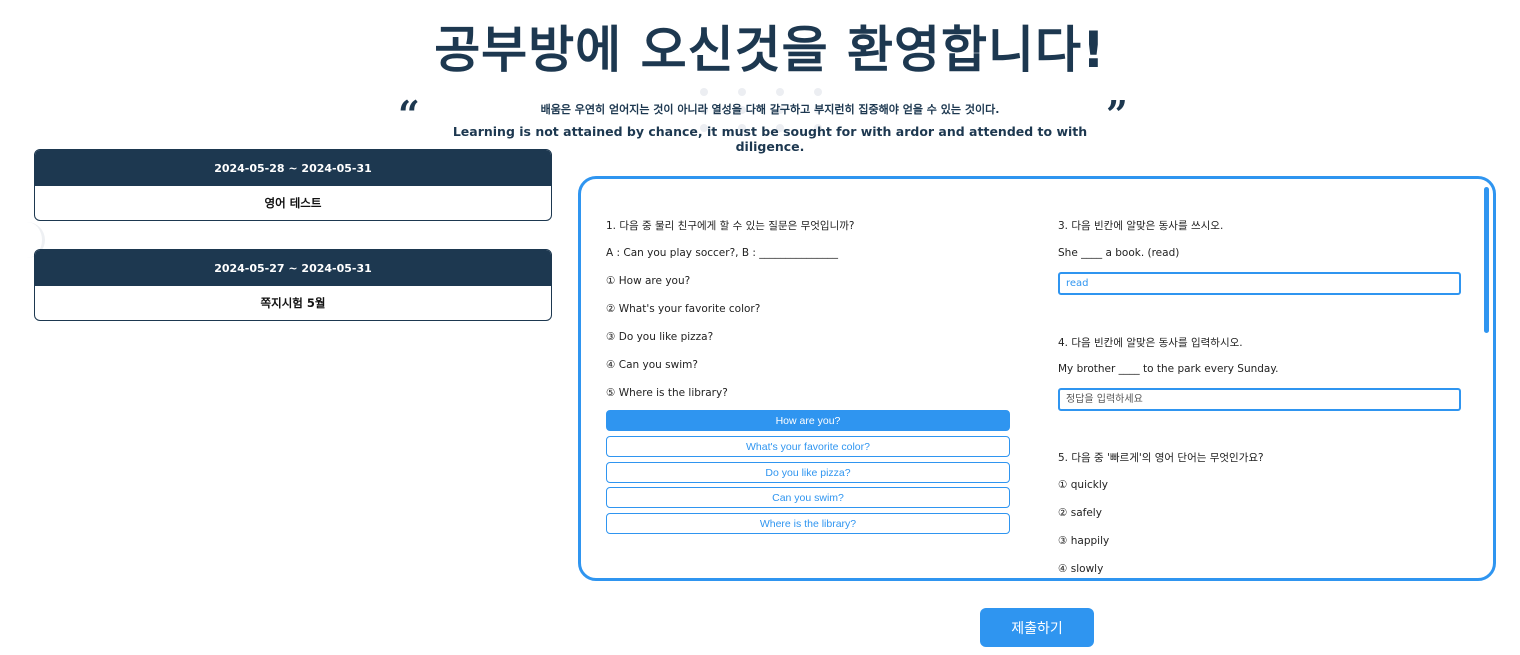 The height and width of the screenshot is (655, 1520). Describe the element at coordinates (1119, 253) in the screenshot. I see `question-3-sentence: She ____ a book. (read)` at that location.